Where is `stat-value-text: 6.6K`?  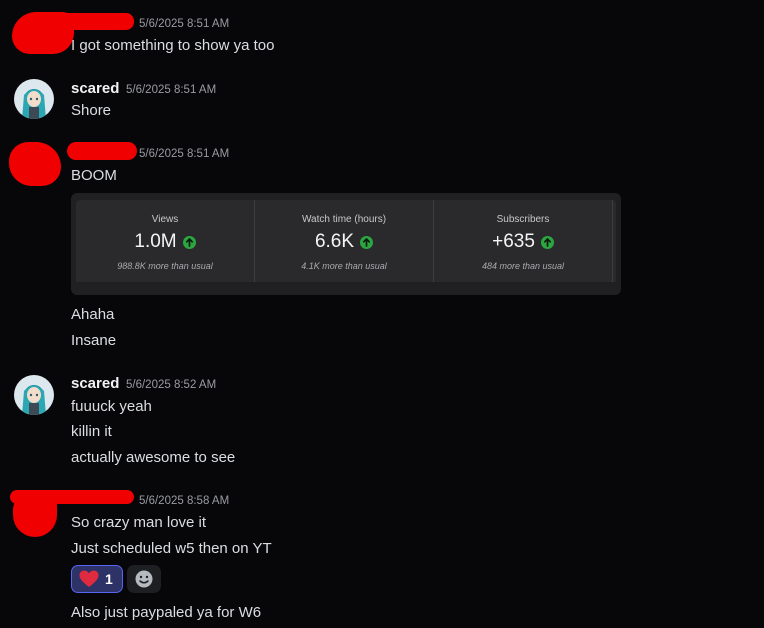
stat-value-text: 6.6K is located at coordinates (334, 241).